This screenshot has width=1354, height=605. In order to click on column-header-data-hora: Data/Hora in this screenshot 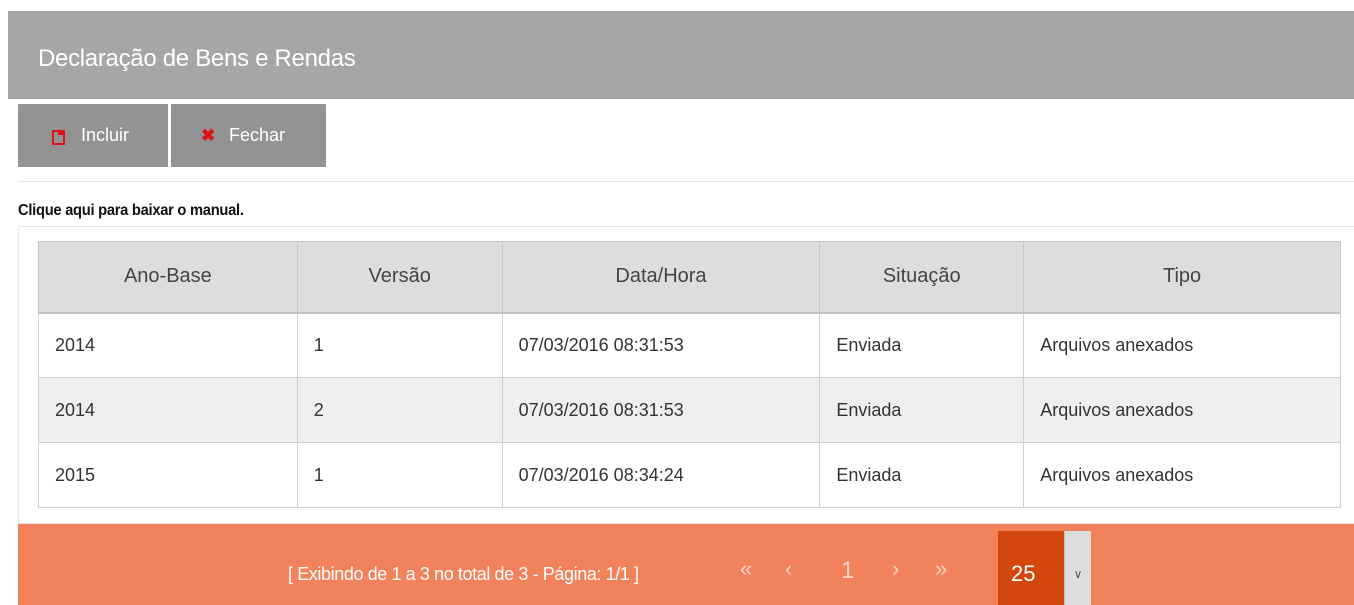, I will do `click(661, 277)`.